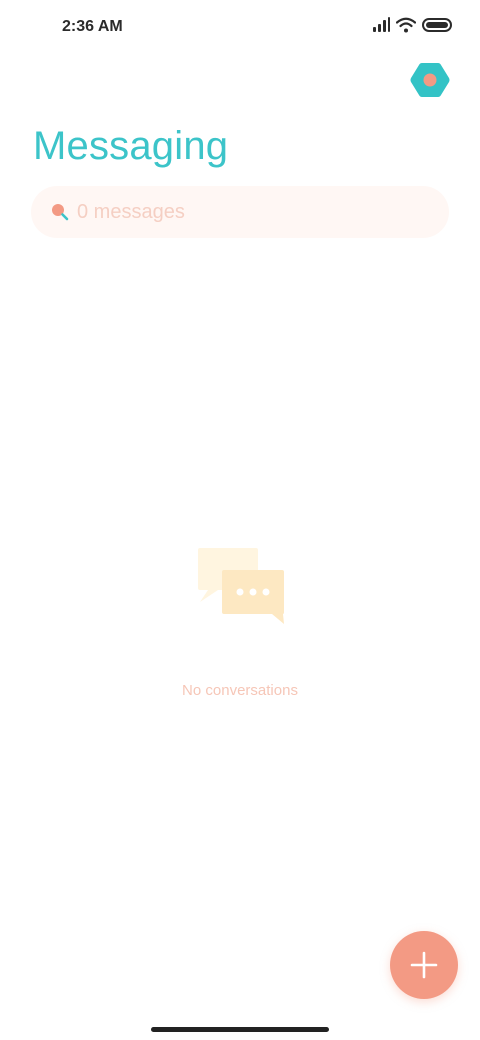  What do you see at coordinates (437, 25) in the screenshot?
I see `battery-icon` at bounding box center [437, 25].